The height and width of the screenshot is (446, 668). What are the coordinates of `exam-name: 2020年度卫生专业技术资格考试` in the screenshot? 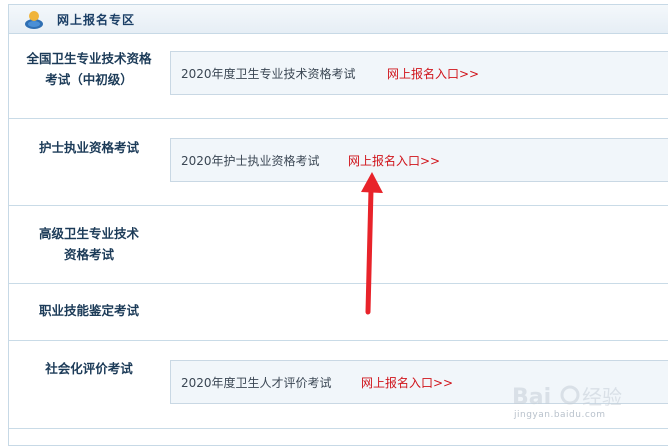 It's located at (268, 74).